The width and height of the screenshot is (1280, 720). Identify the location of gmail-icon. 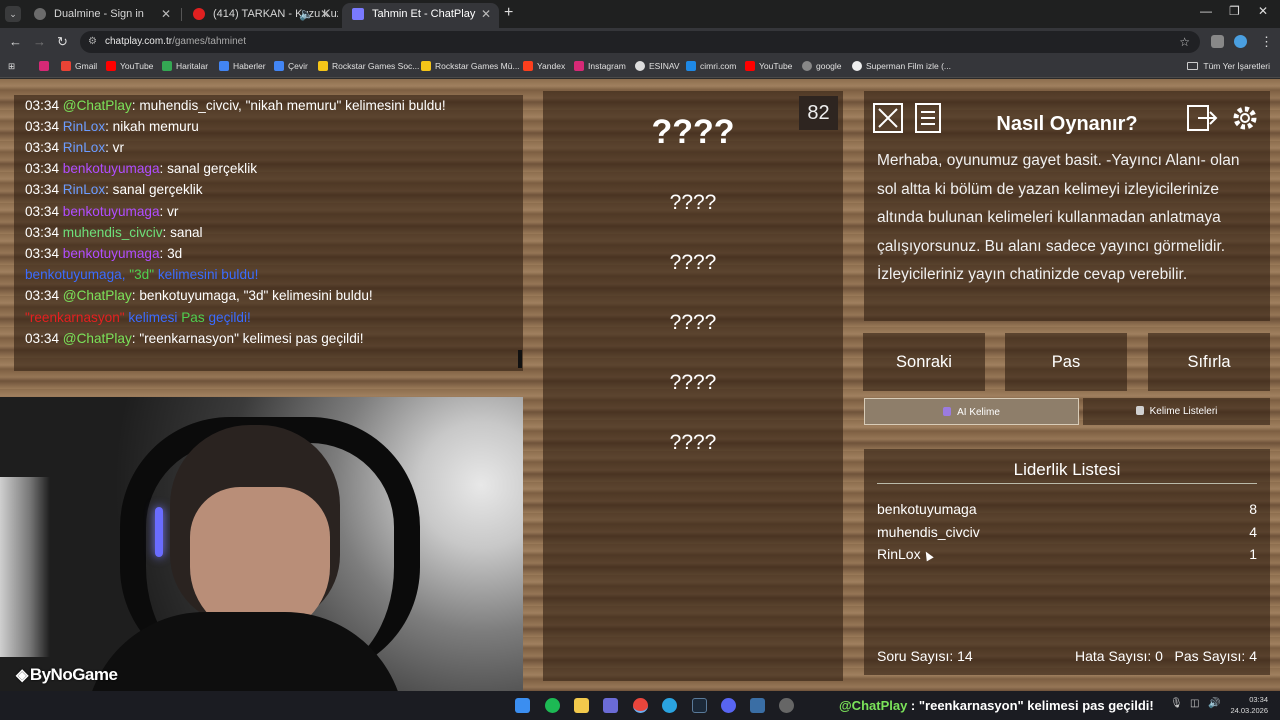
(66, 66).